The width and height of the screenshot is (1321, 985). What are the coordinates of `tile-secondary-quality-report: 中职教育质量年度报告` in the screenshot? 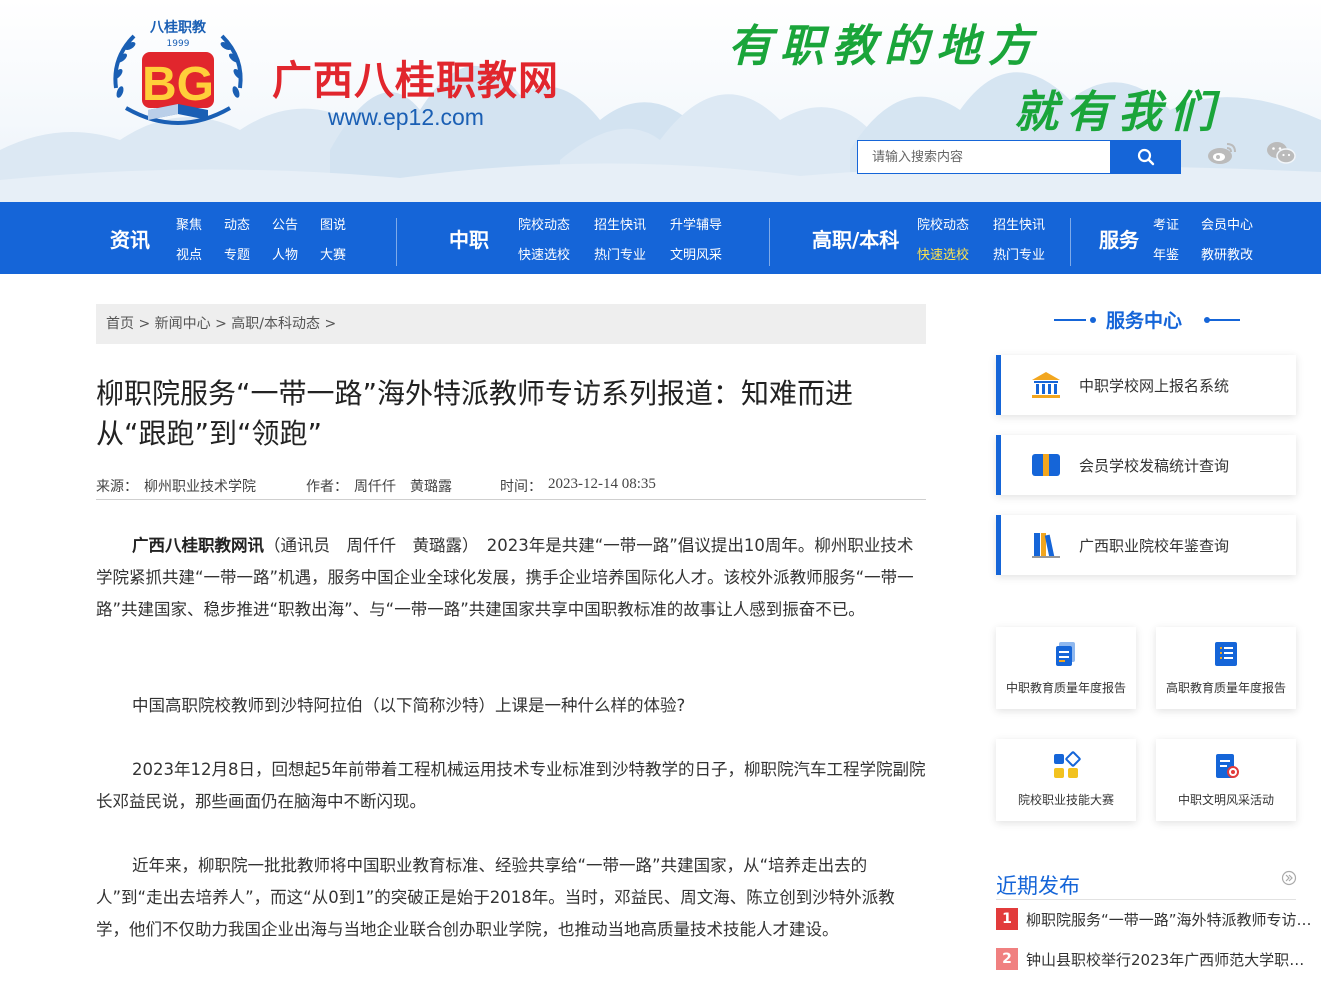 It's located at (1066, 668).